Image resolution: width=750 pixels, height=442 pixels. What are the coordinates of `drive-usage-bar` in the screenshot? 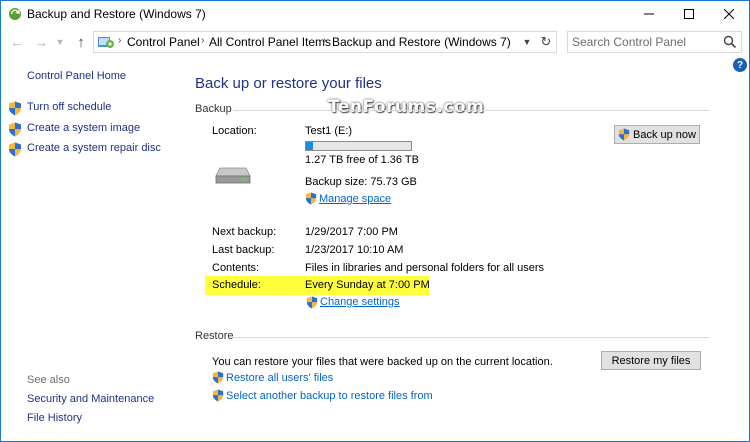 It's located at (358, 146).